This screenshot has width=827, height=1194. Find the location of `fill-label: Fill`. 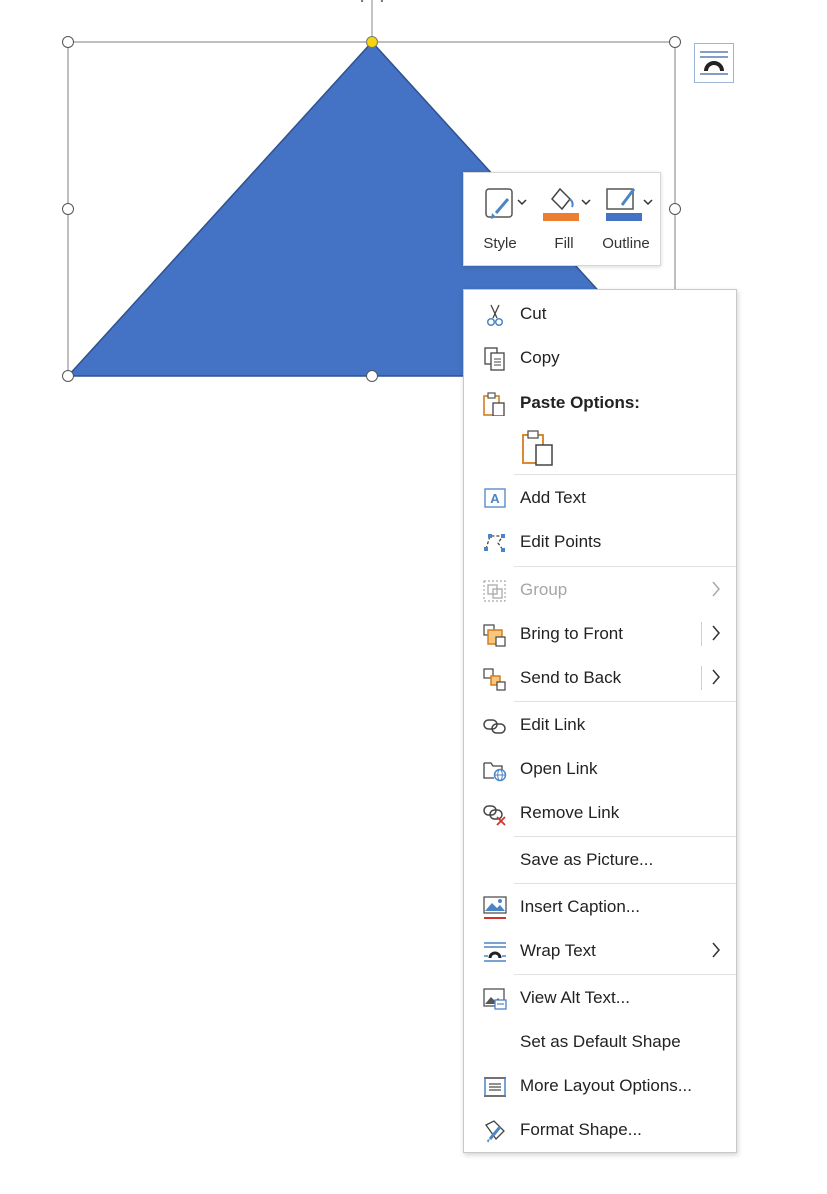

fill-label: Fill is located at coordinates (564, 243).